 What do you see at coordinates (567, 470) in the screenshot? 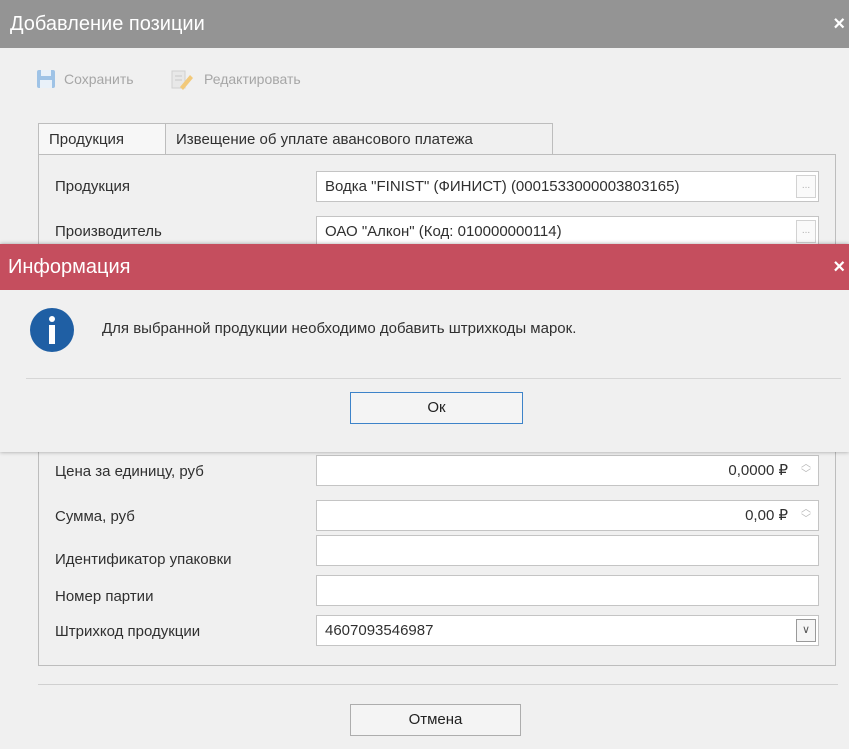
I see `unit-price-field: 0,0000 ₽ ︿ ﹀` at bounding box center [567, 470].